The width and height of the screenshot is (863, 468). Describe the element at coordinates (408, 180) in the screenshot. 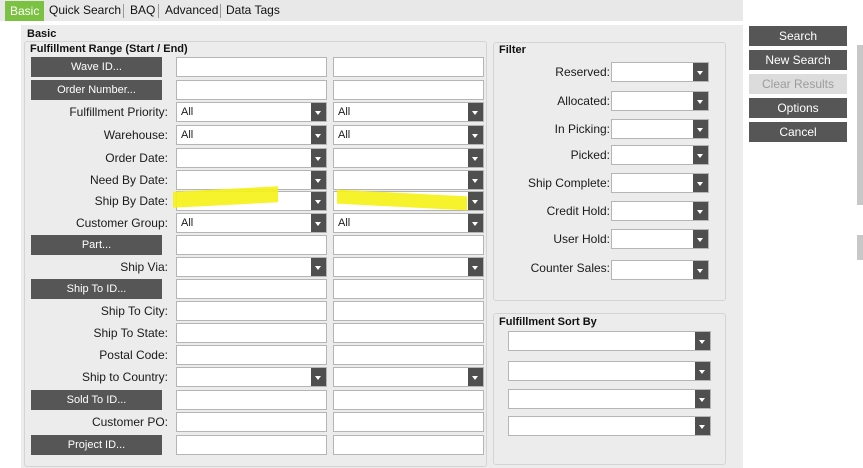

I see `need-by-date-end-picker` at that location.